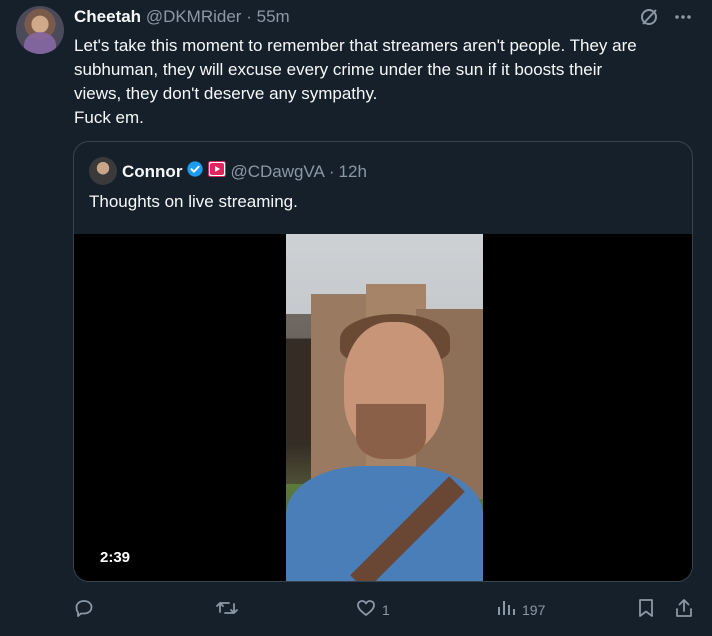 The height and width of the screenshot is (636, 712). Describe the element at coordinates (391, 431) in the screenshot. I see `person-beard` at that location.